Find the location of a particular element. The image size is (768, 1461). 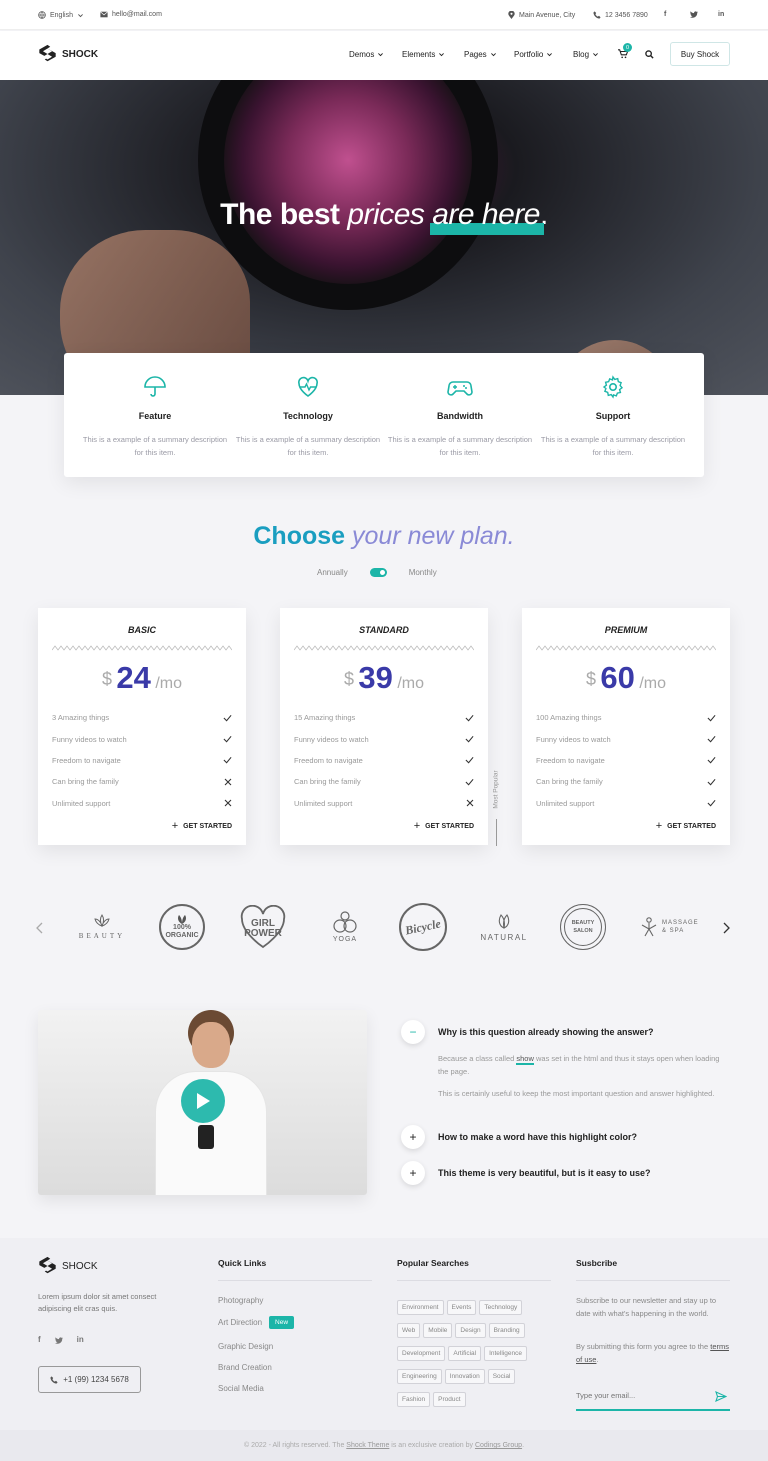

footer-logo: SHOCK is located at coordinates (68, 1266).